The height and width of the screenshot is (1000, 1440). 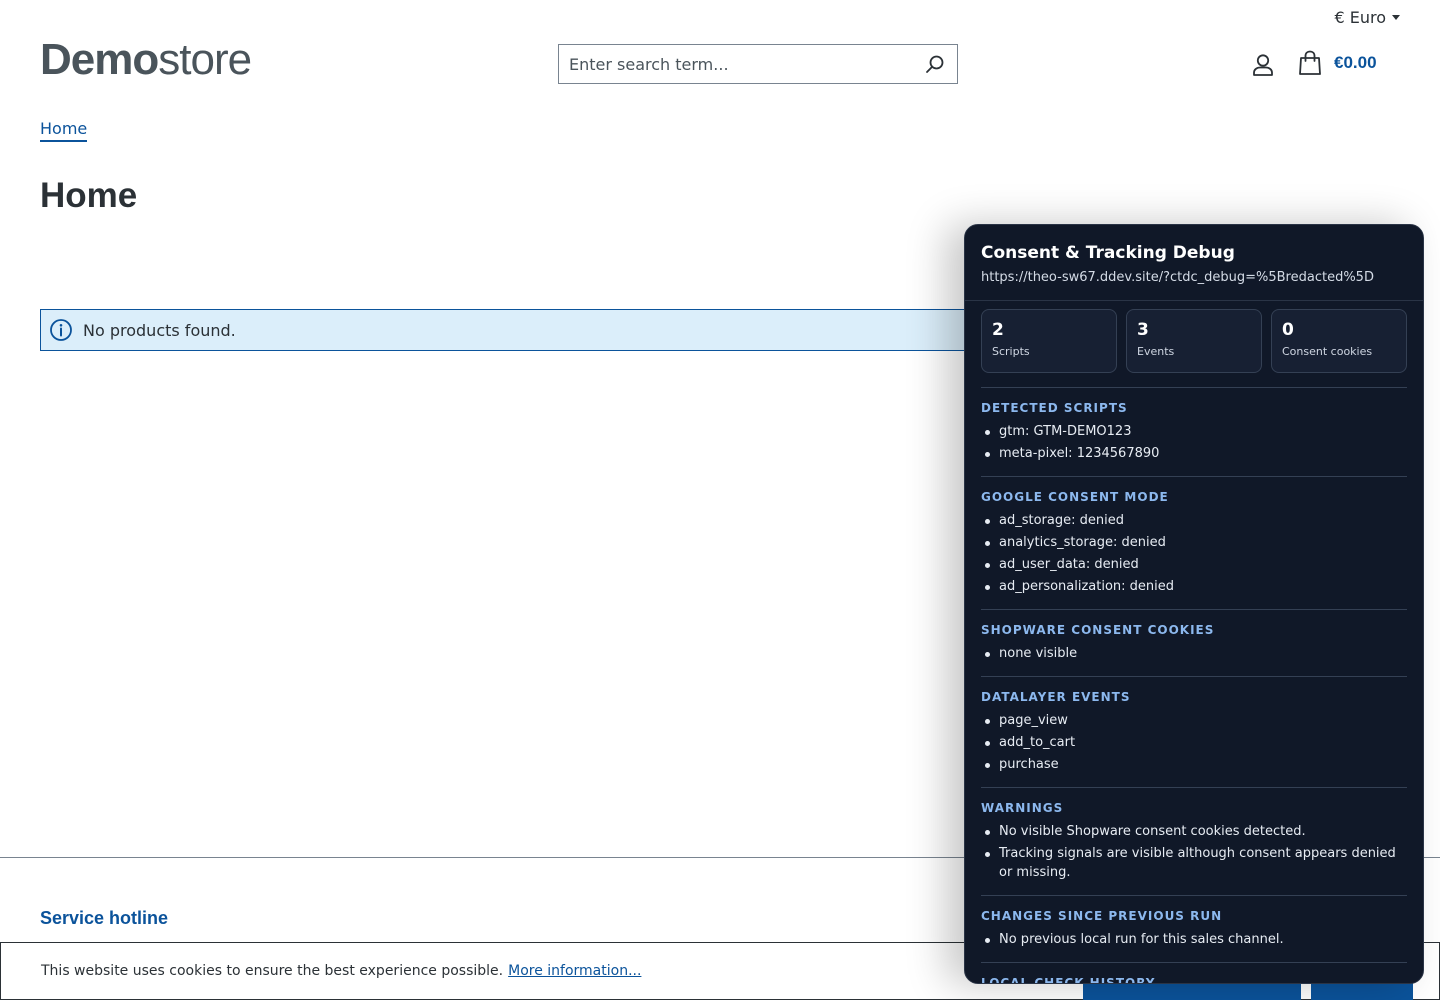 I want to click on page-title: Home, so click(x=89, y=195).